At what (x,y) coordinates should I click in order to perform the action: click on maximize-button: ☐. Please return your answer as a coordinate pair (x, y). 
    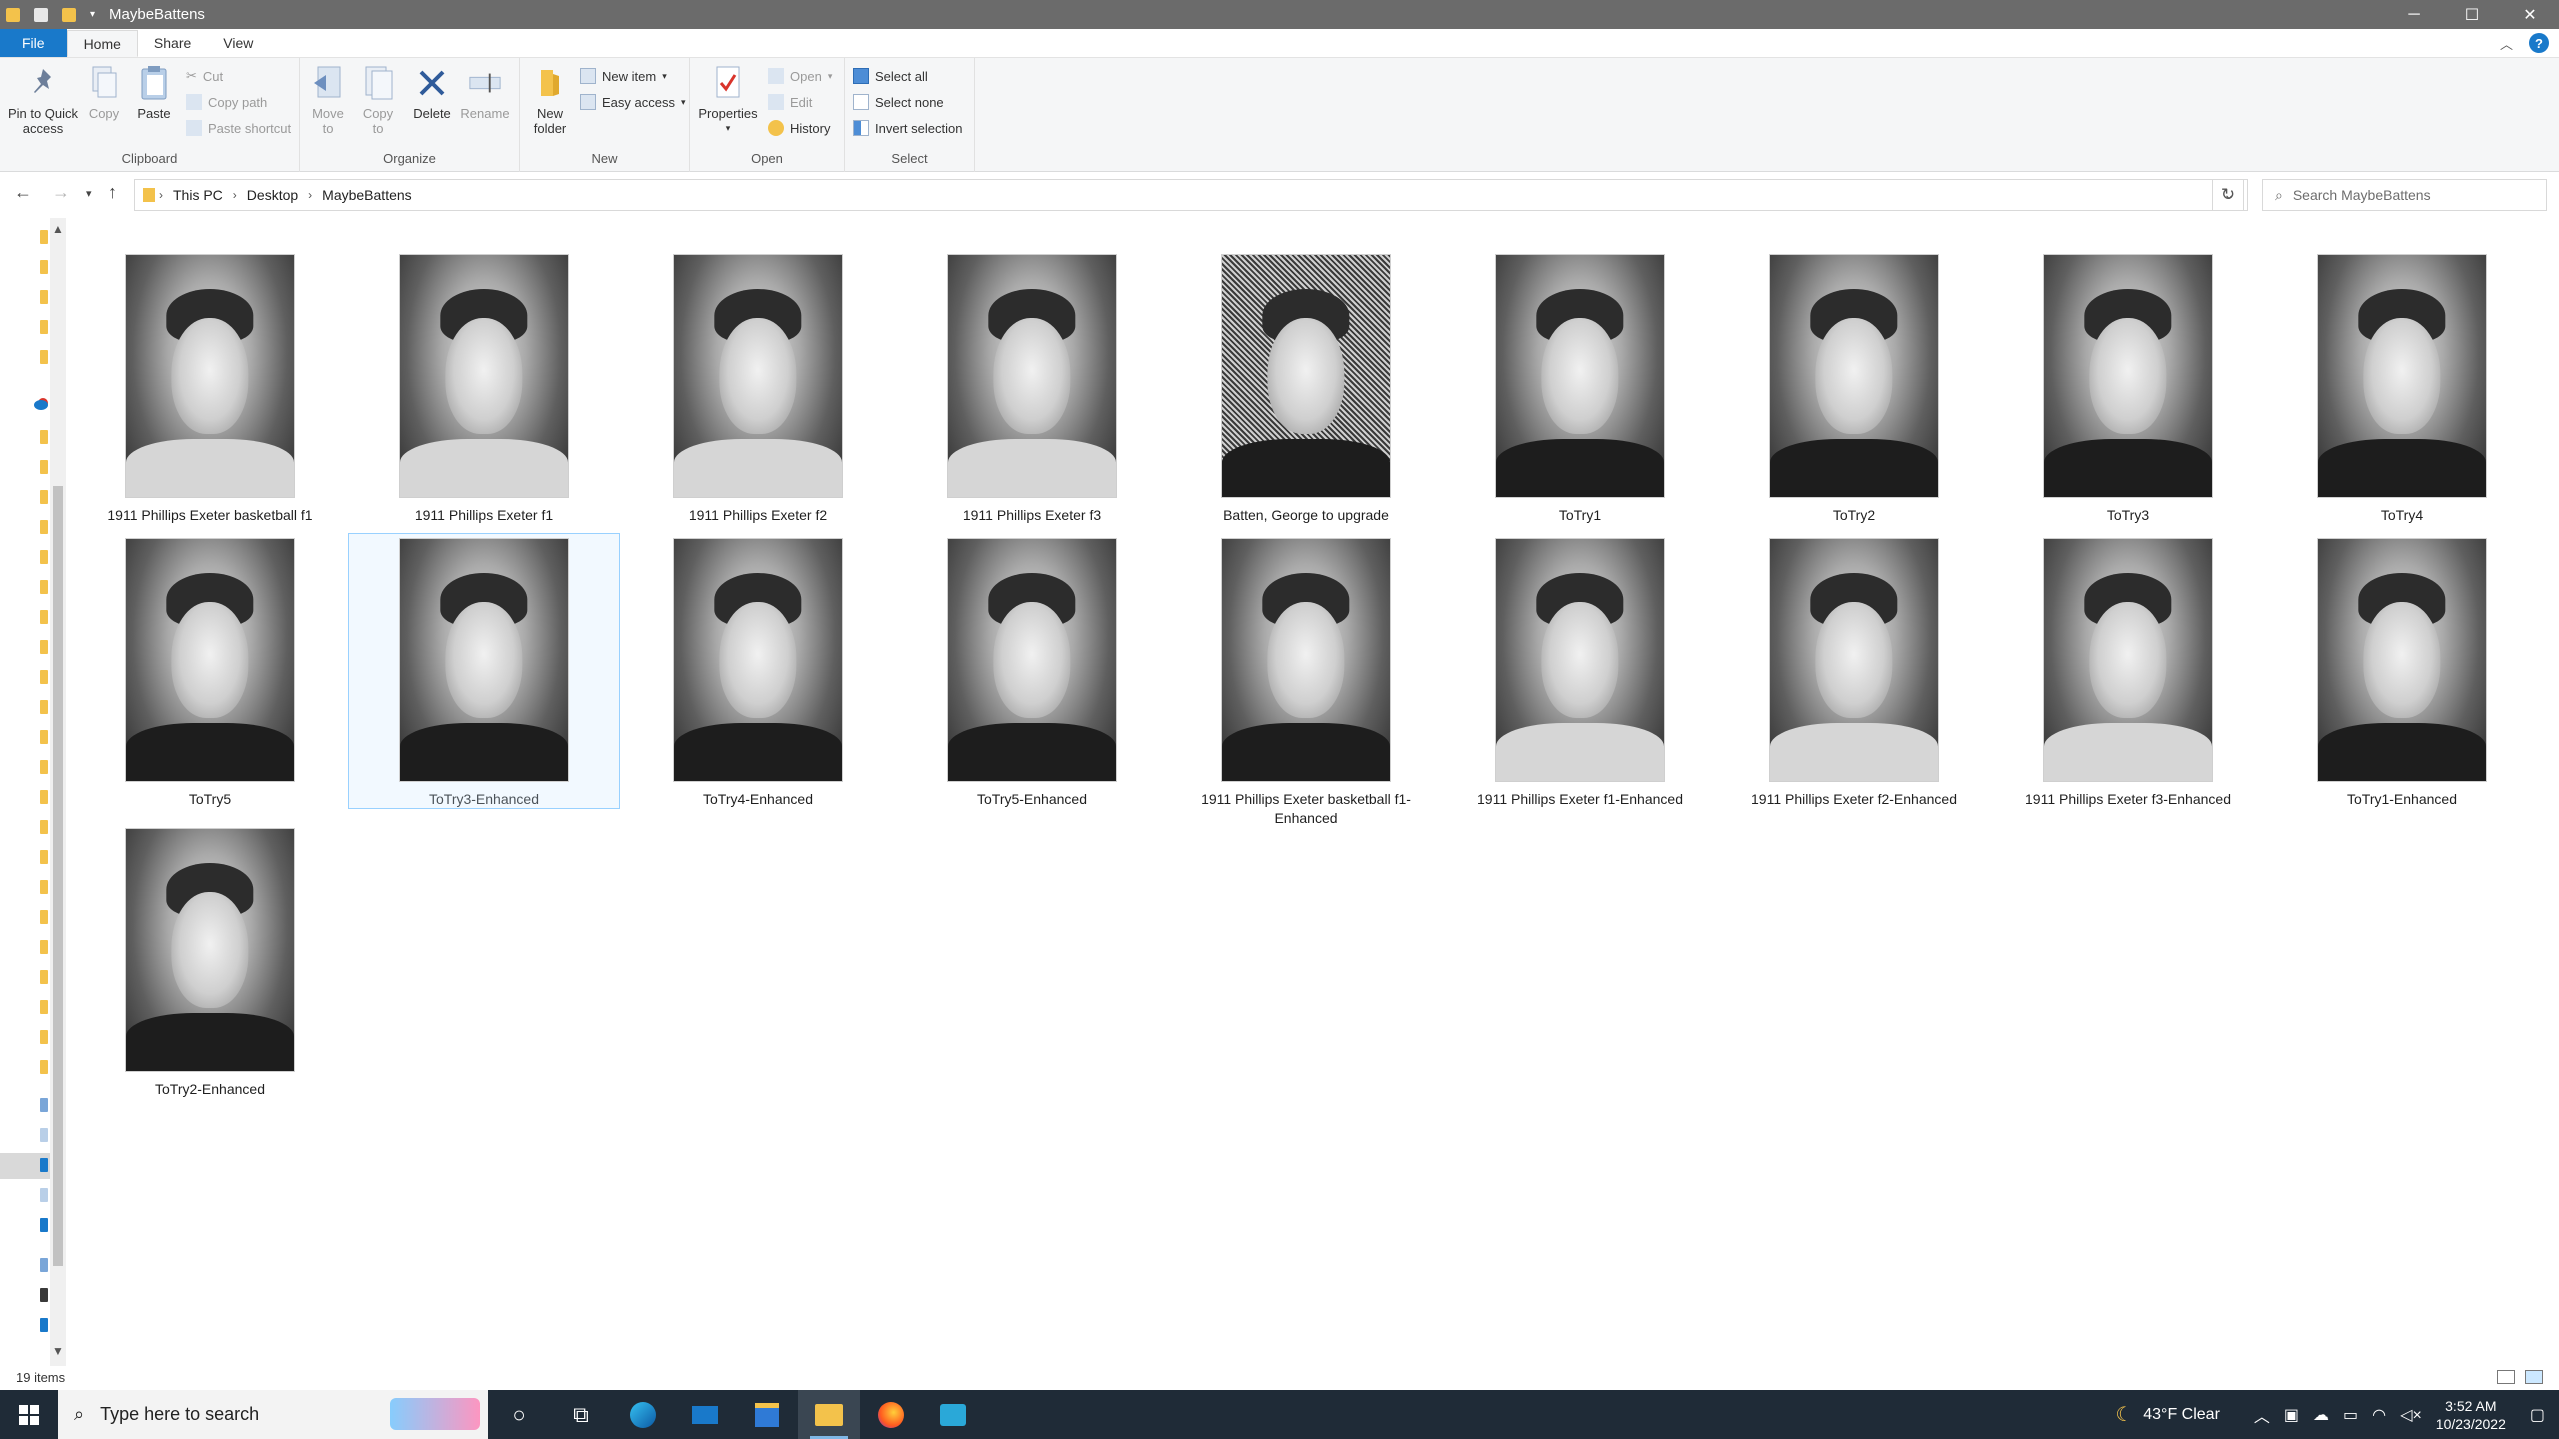
    Looking at the image, I should click on (2472, 14).